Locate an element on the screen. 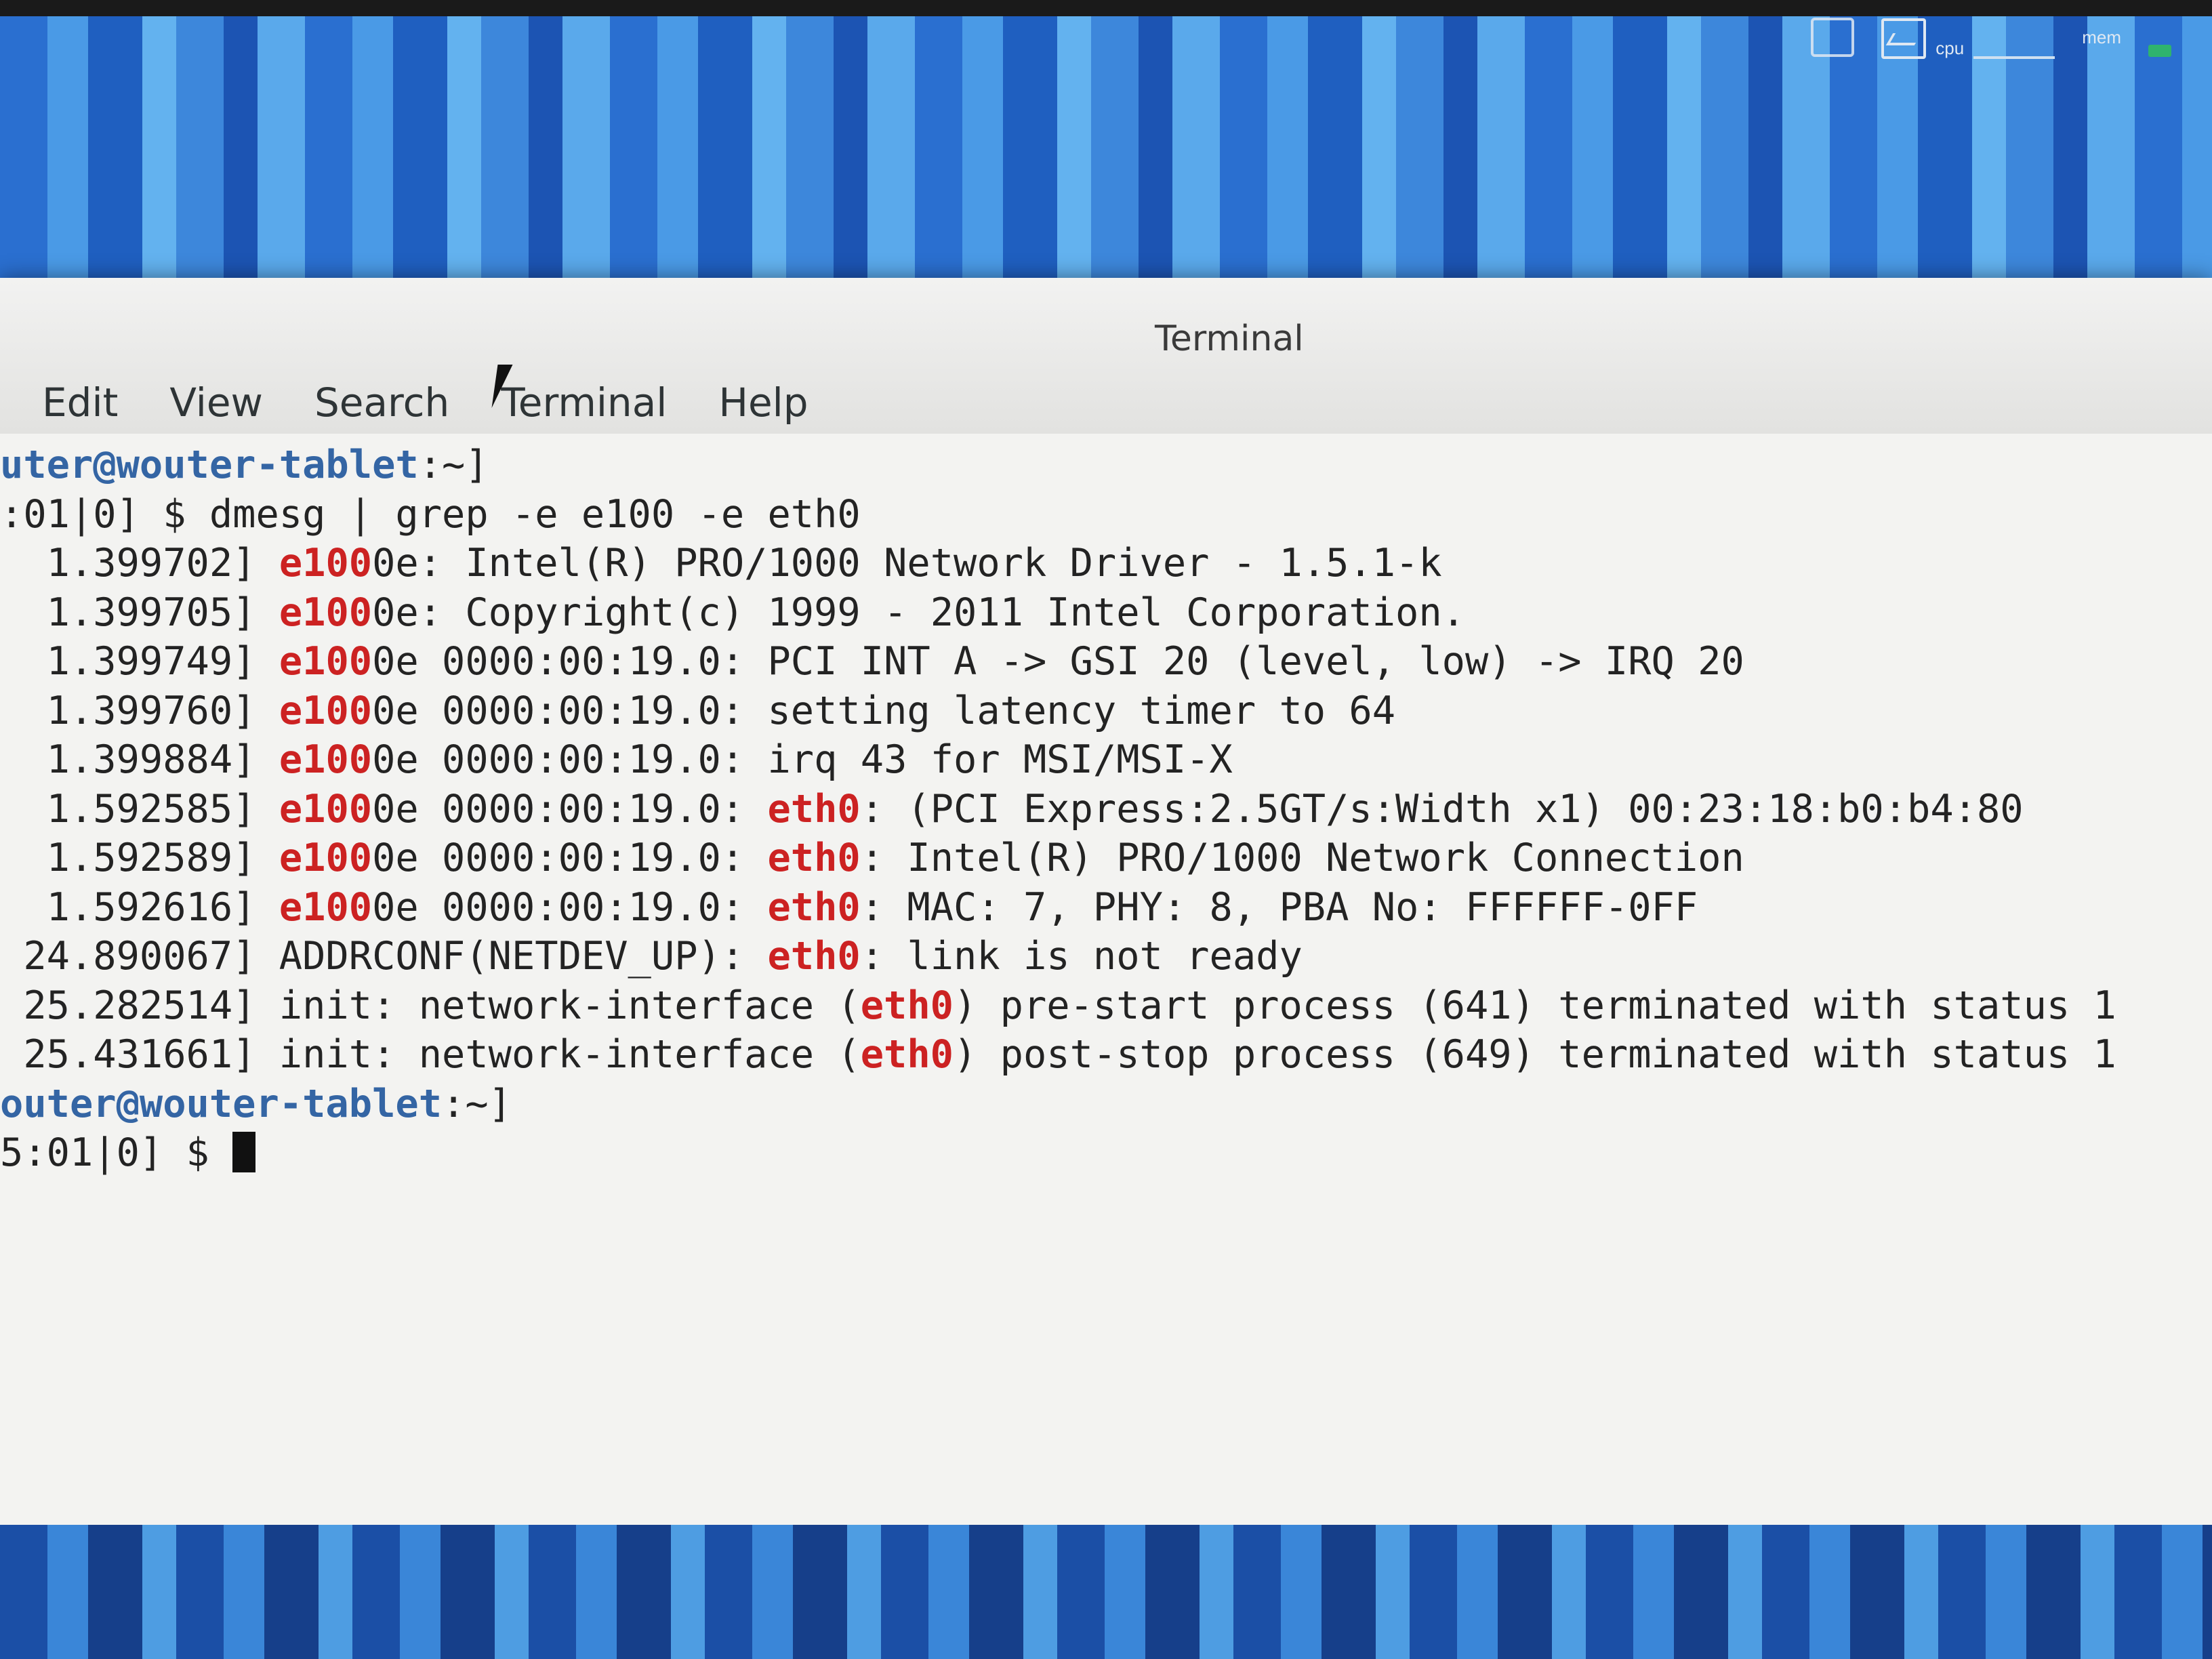 The width and height of the screenshot is (2212, 1659). line-text: 1.592616] is located at coordinates (139, 907).